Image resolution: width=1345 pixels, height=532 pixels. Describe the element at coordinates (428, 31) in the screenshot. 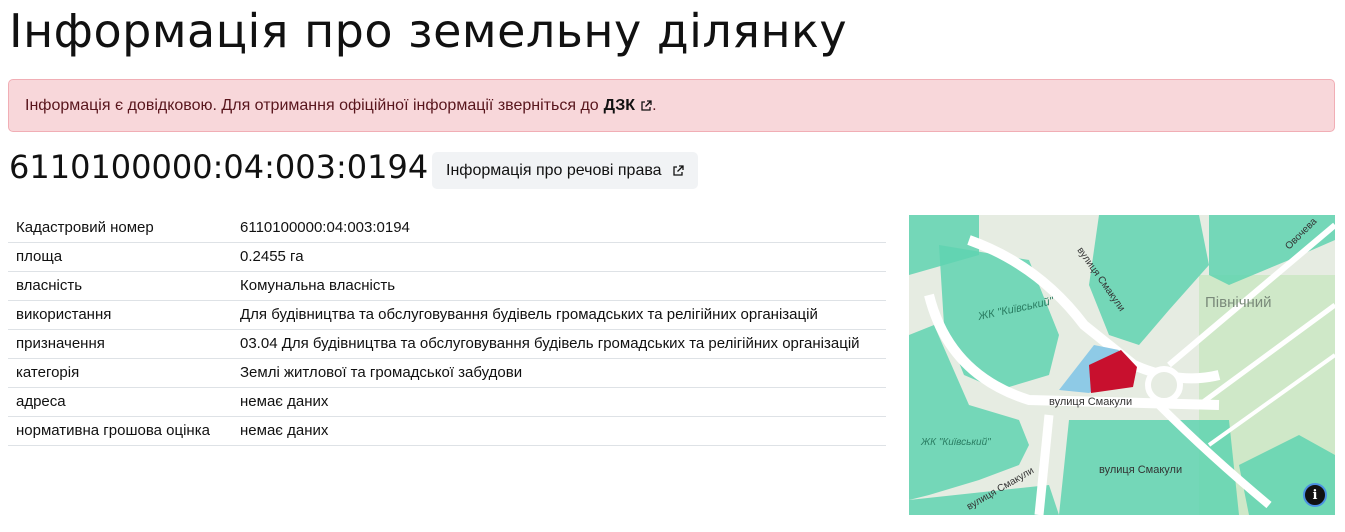

I see `page-title: Інформація про земельну ділянку` at that location.